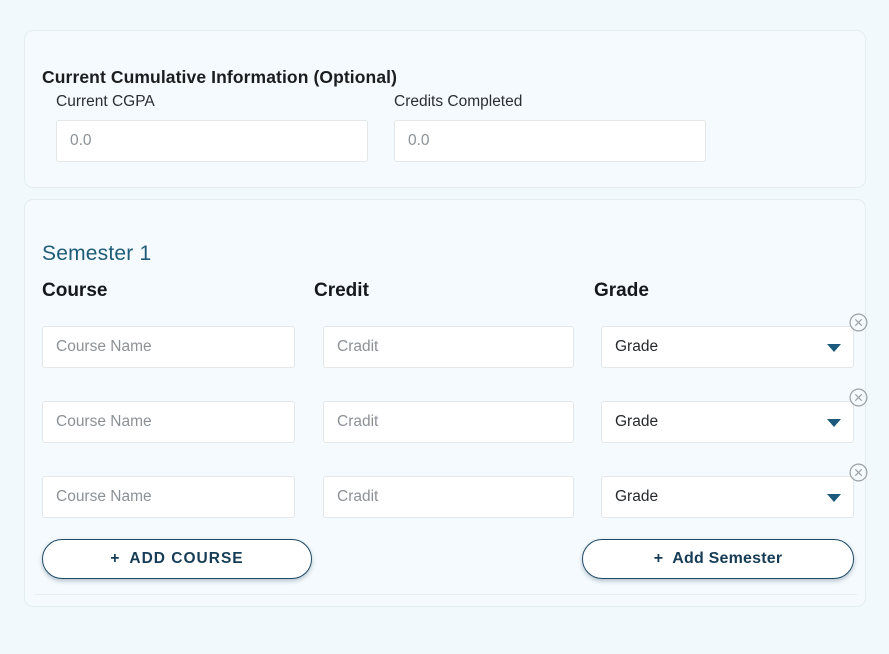 The height and width of the screenshot is (654, 889). Describe the element at coordinates (75, 290) in the screenshot. I see `column-header-course: Course` at that location.